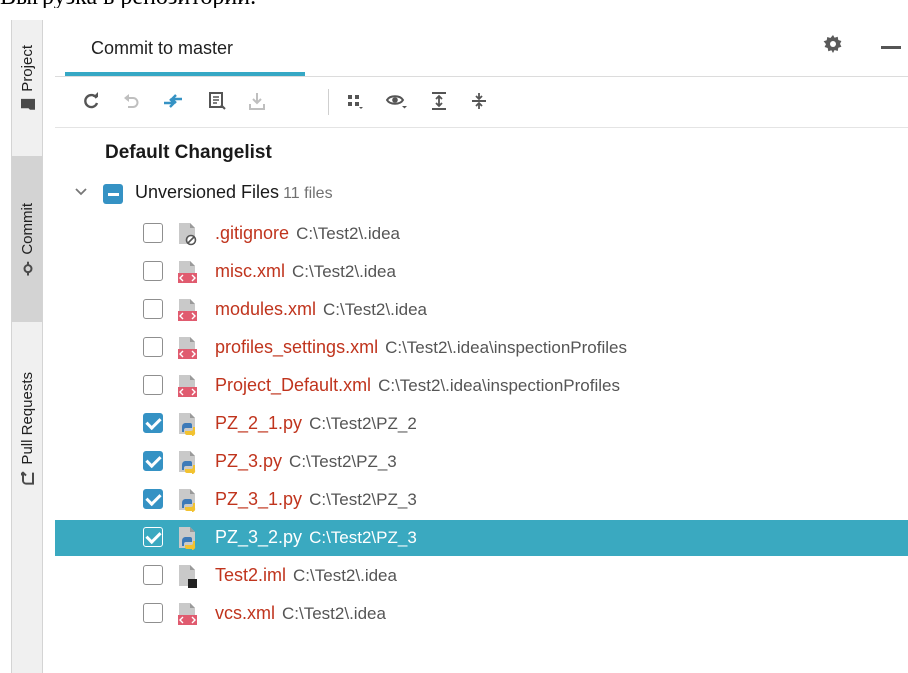 This screenshot has height=673, width=908. I want to click on collapse-all-icon, so click(479, 101).